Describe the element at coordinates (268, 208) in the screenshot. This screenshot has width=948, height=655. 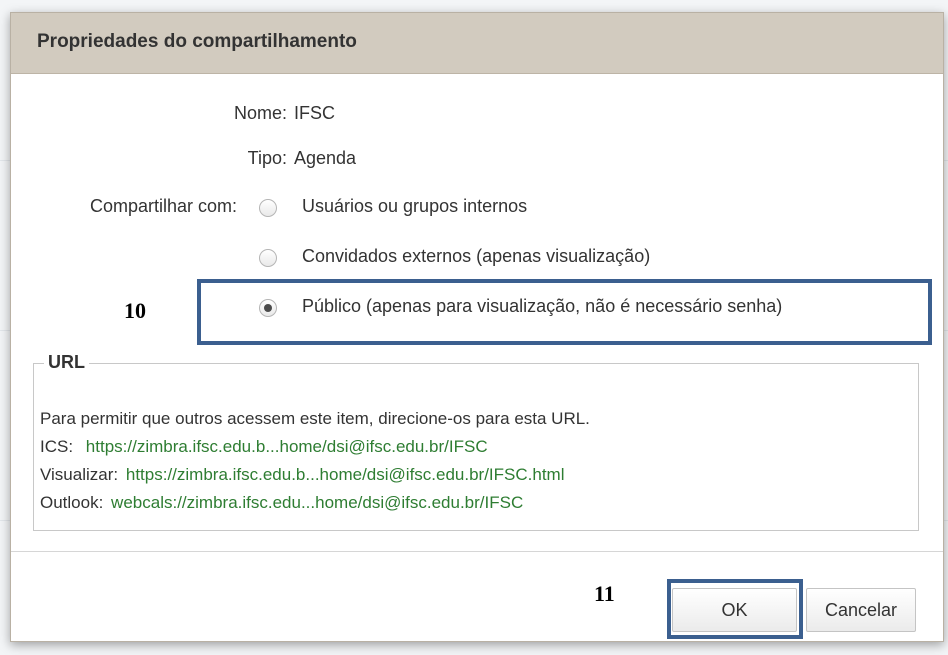
I see `radio-internal` at that location.